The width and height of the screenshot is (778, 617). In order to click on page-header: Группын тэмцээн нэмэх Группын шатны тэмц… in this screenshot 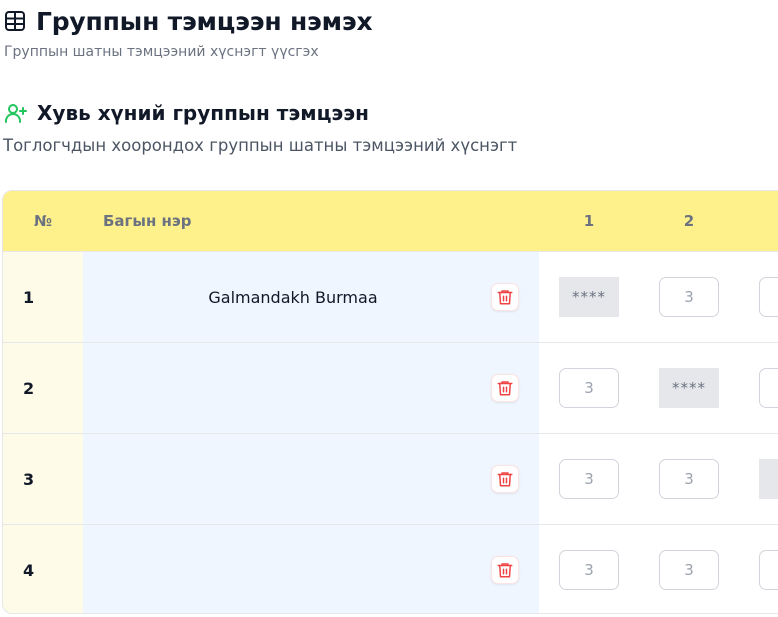, I will do `click(188, 32)`.